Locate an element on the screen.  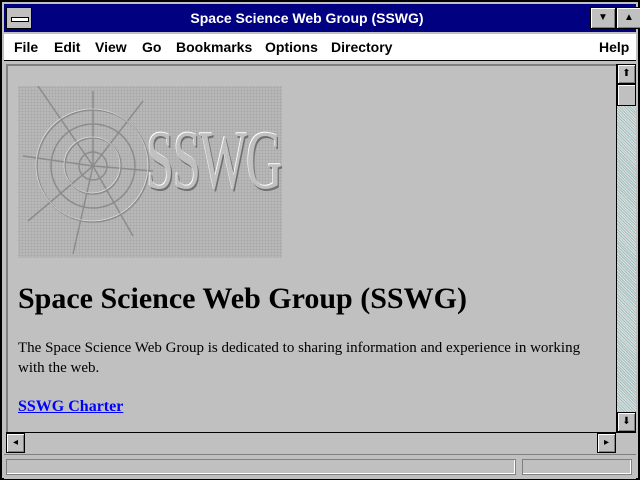
menu-file: File is located at coordinates (26, 47).